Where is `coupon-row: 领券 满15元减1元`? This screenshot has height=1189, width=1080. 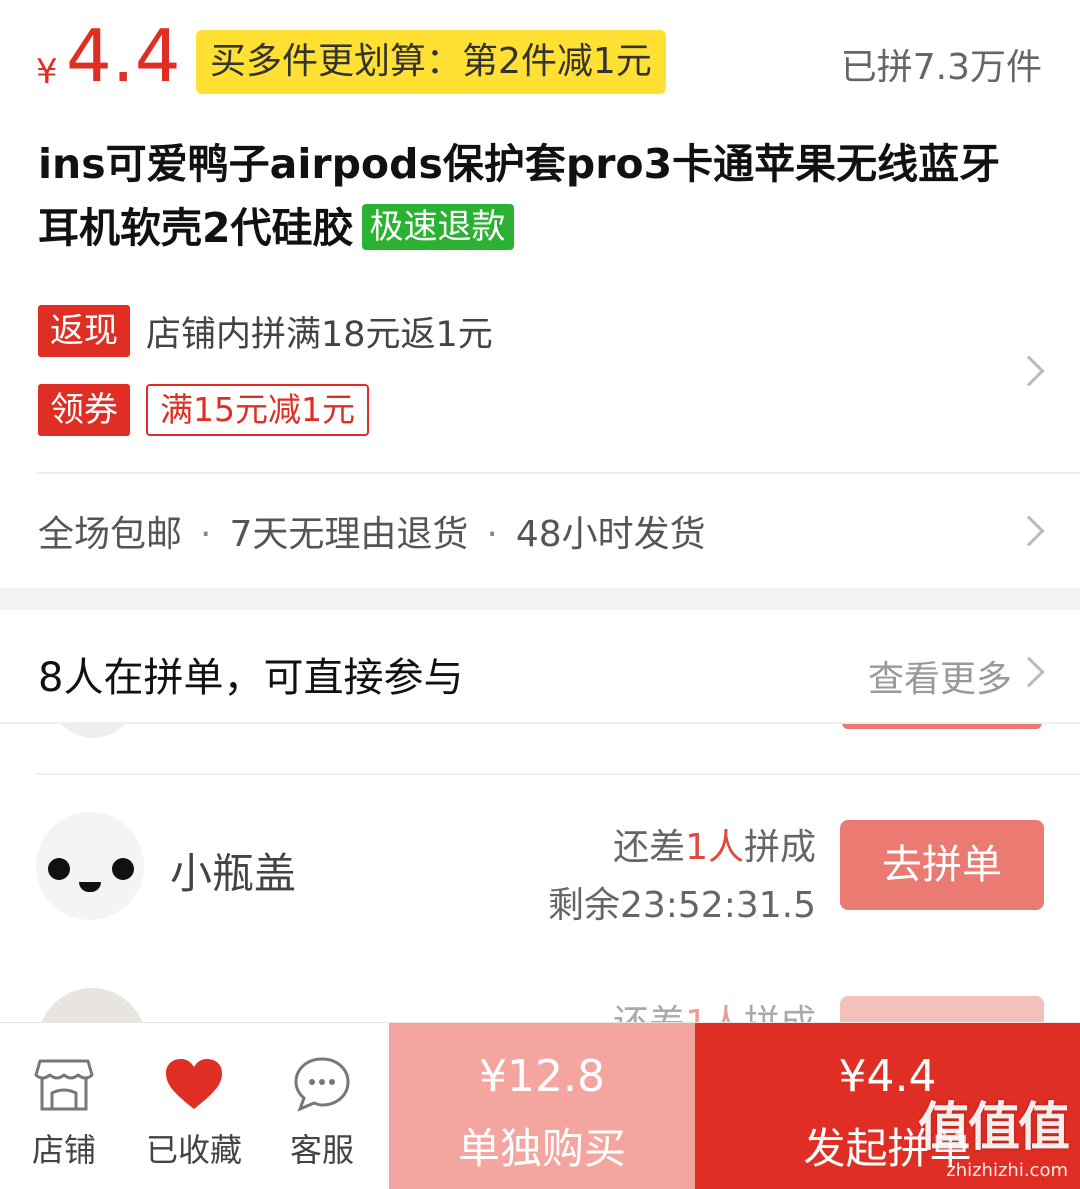 coupon-row: 领券 满15元减1元 is located at coordinates (203, 410).